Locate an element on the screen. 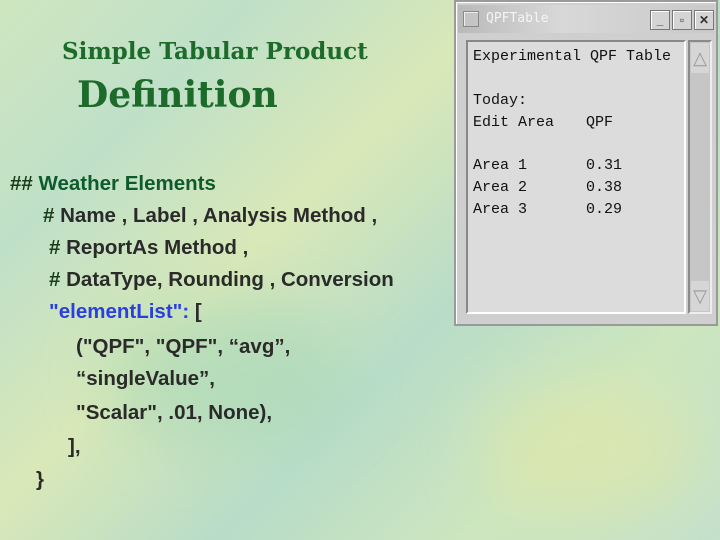  row-qpf: 0.31 is located at coordinates (604, 165).